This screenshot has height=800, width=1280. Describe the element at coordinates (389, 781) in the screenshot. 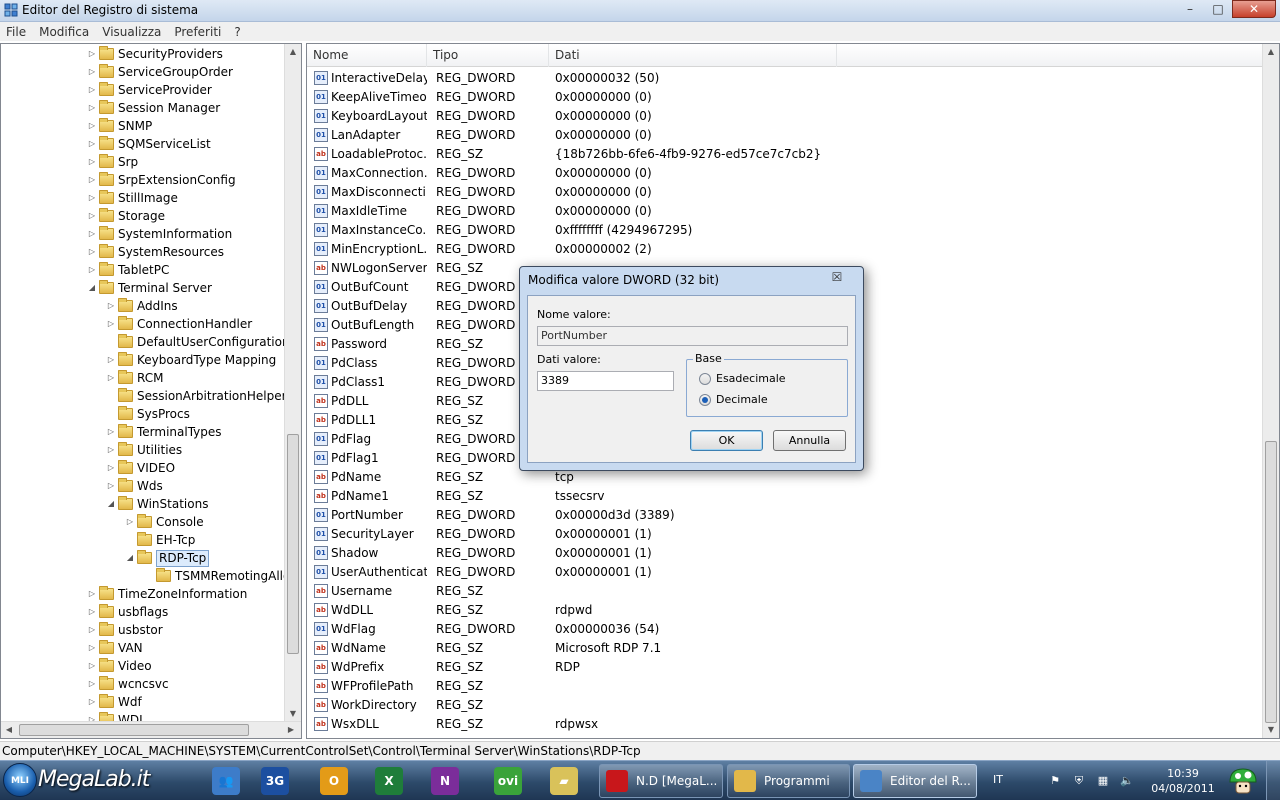

I see `excel-icon: X` at that location.